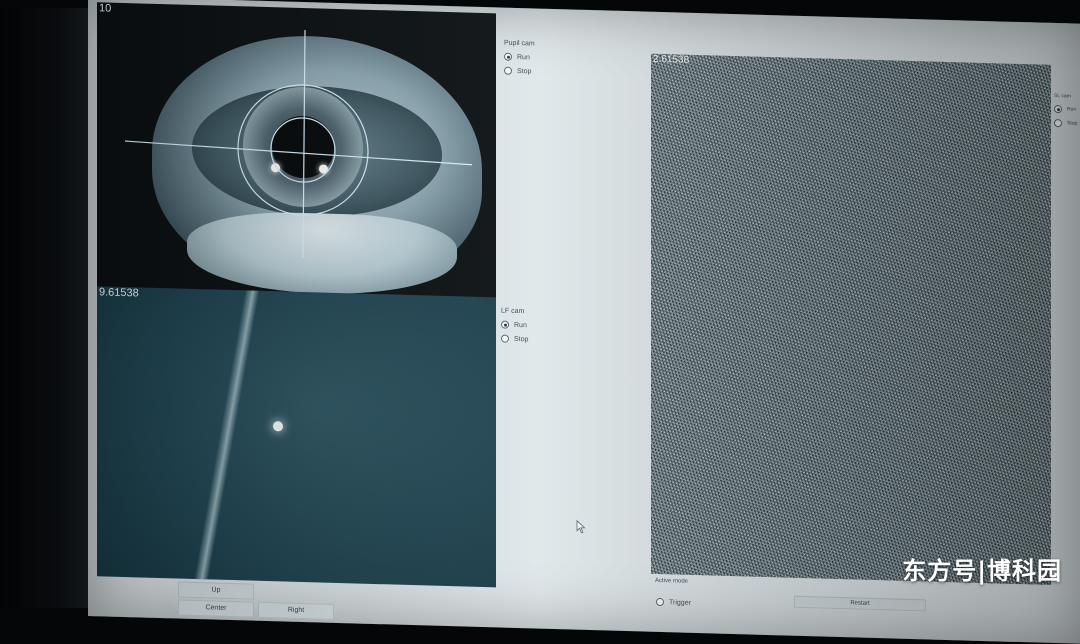  I want to click on trigger-label: Trigger, so click(680, 603).